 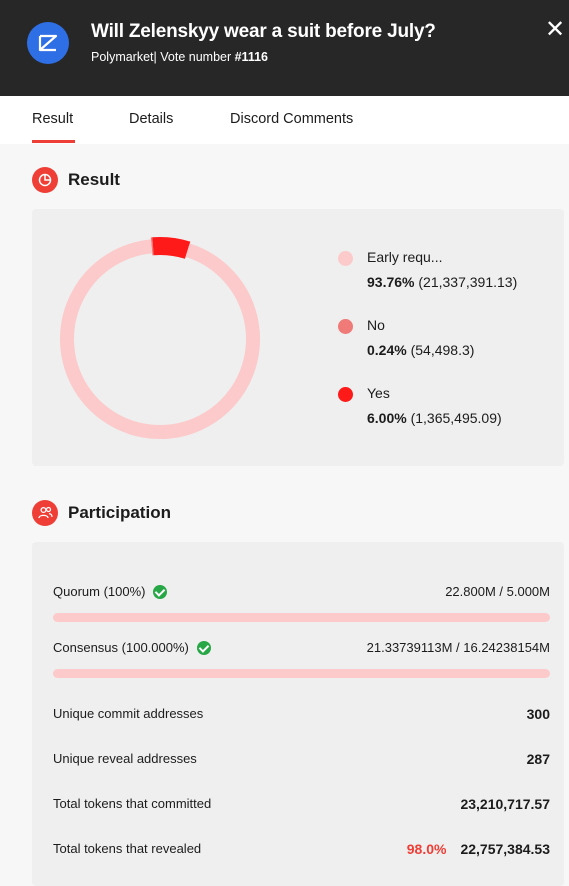 I want to click on quorum-progress-fill, so click(x=301, y=617).